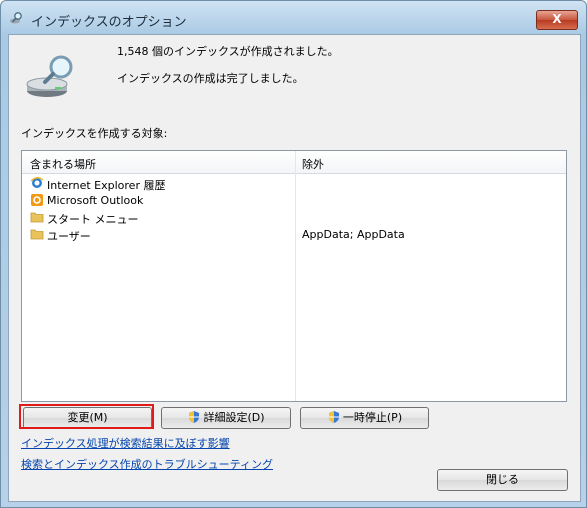  I want to click on advanced-button-label: 詳細設定(D), so click(234, 417).